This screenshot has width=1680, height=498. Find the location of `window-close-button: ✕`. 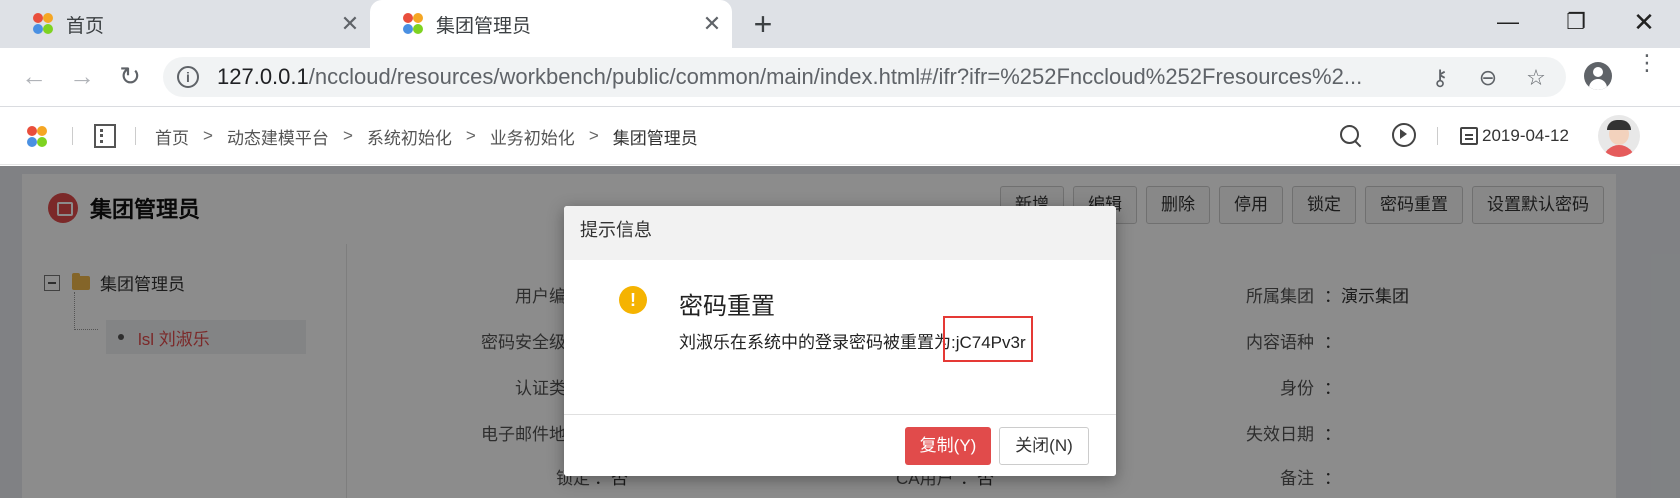

window-close-button: ✕ is located at coordinates (1644, 22).